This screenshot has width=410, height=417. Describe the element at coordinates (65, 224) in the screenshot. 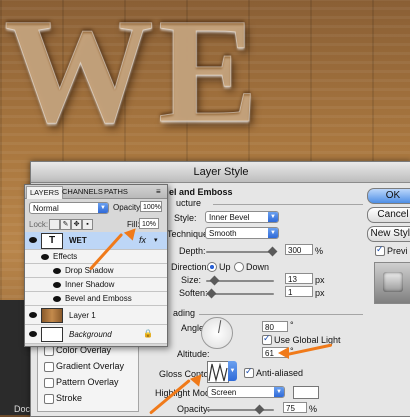

I see `lock-brush-icon: ✎` at that location.